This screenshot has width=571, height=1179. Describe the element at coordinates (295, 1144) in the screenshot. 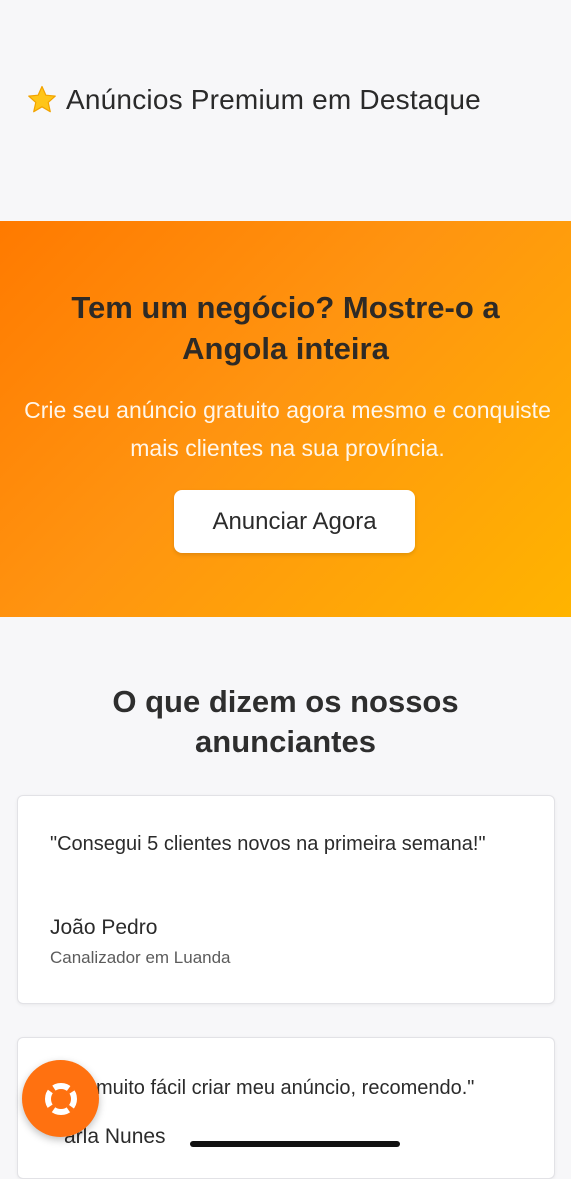

I see `home-indicator` at that location.